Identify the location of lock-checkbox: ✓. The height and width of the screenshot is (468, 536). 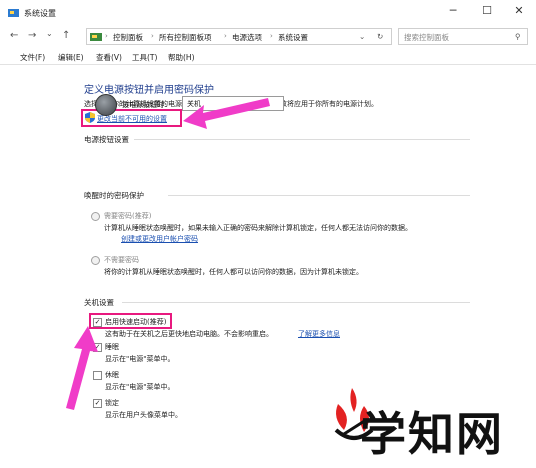
(97, 403).